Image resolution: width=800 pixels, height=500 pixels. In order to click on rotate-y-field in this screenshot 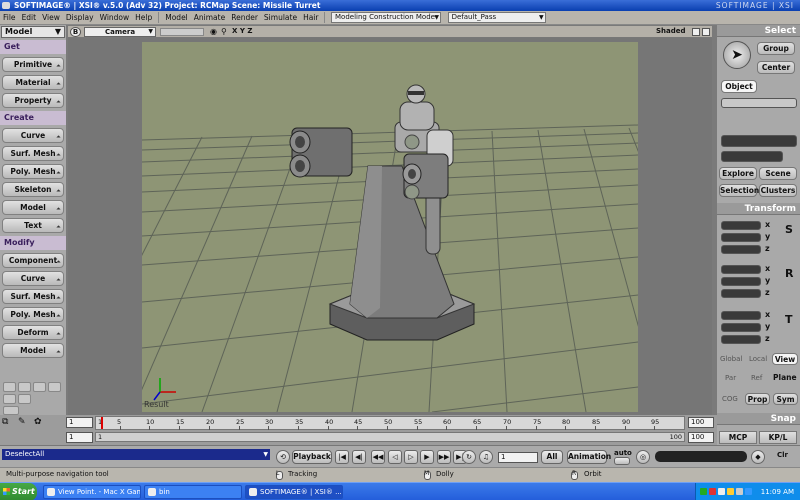, I will do `click(741, 281)`.